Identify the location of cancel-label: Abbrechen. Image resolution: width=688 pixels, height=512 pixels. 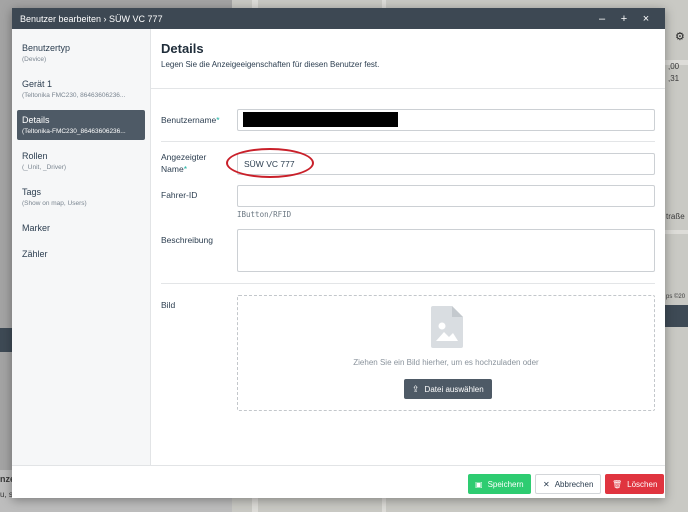
(574, 484).